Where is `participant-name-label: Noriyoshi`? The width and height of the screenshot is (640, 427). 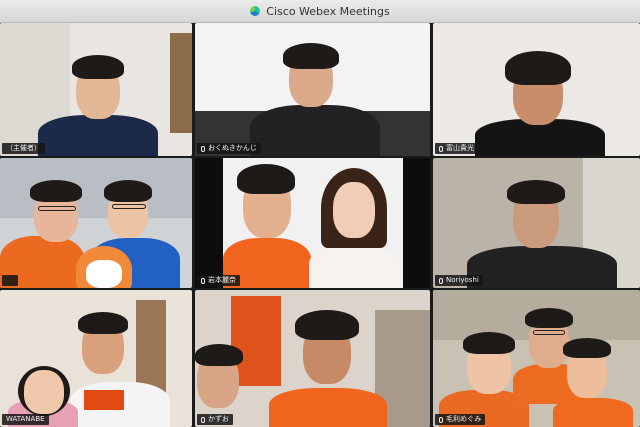
participant-name-label: Noriyoshi is located at coordinates (459, 280).